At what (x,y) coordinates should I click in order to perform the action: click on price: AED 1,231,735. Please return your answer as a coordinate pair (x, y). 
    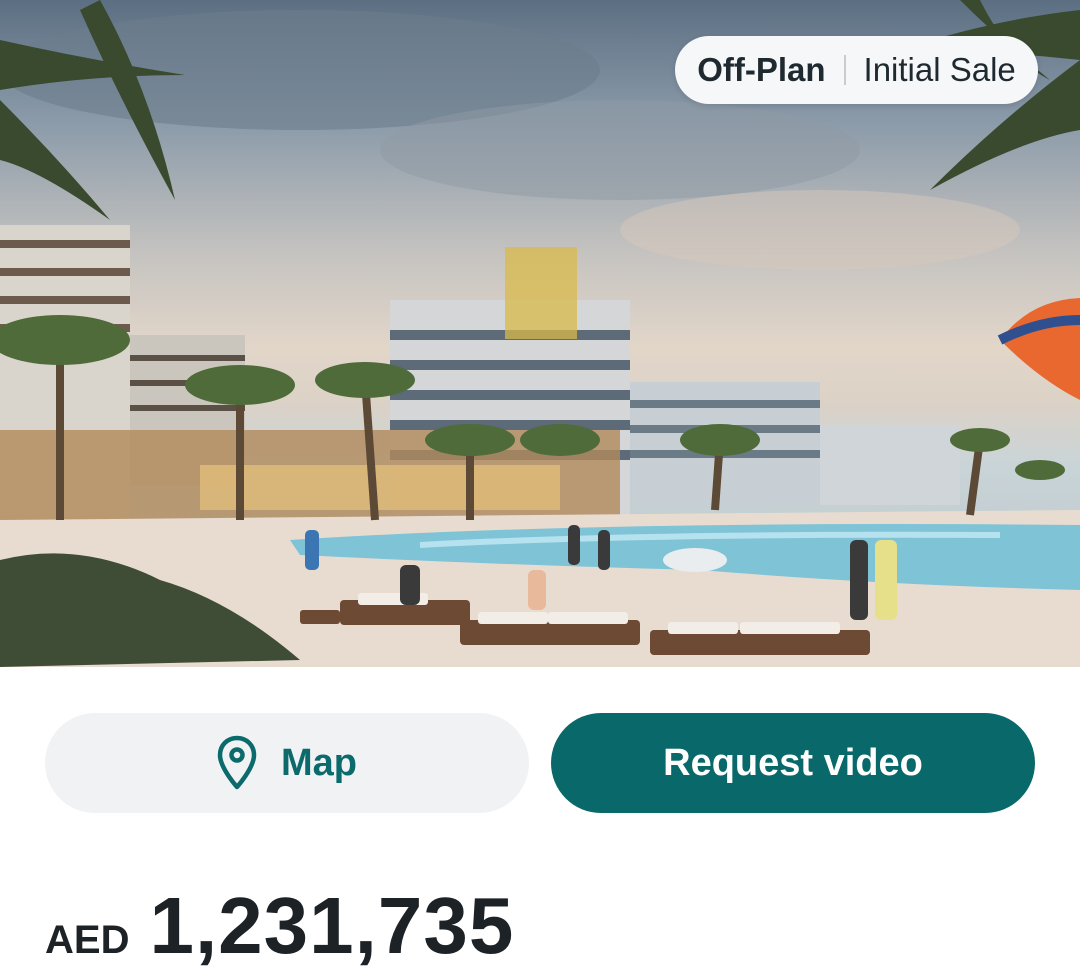
    Looking at the image, I should click on (279, 925).